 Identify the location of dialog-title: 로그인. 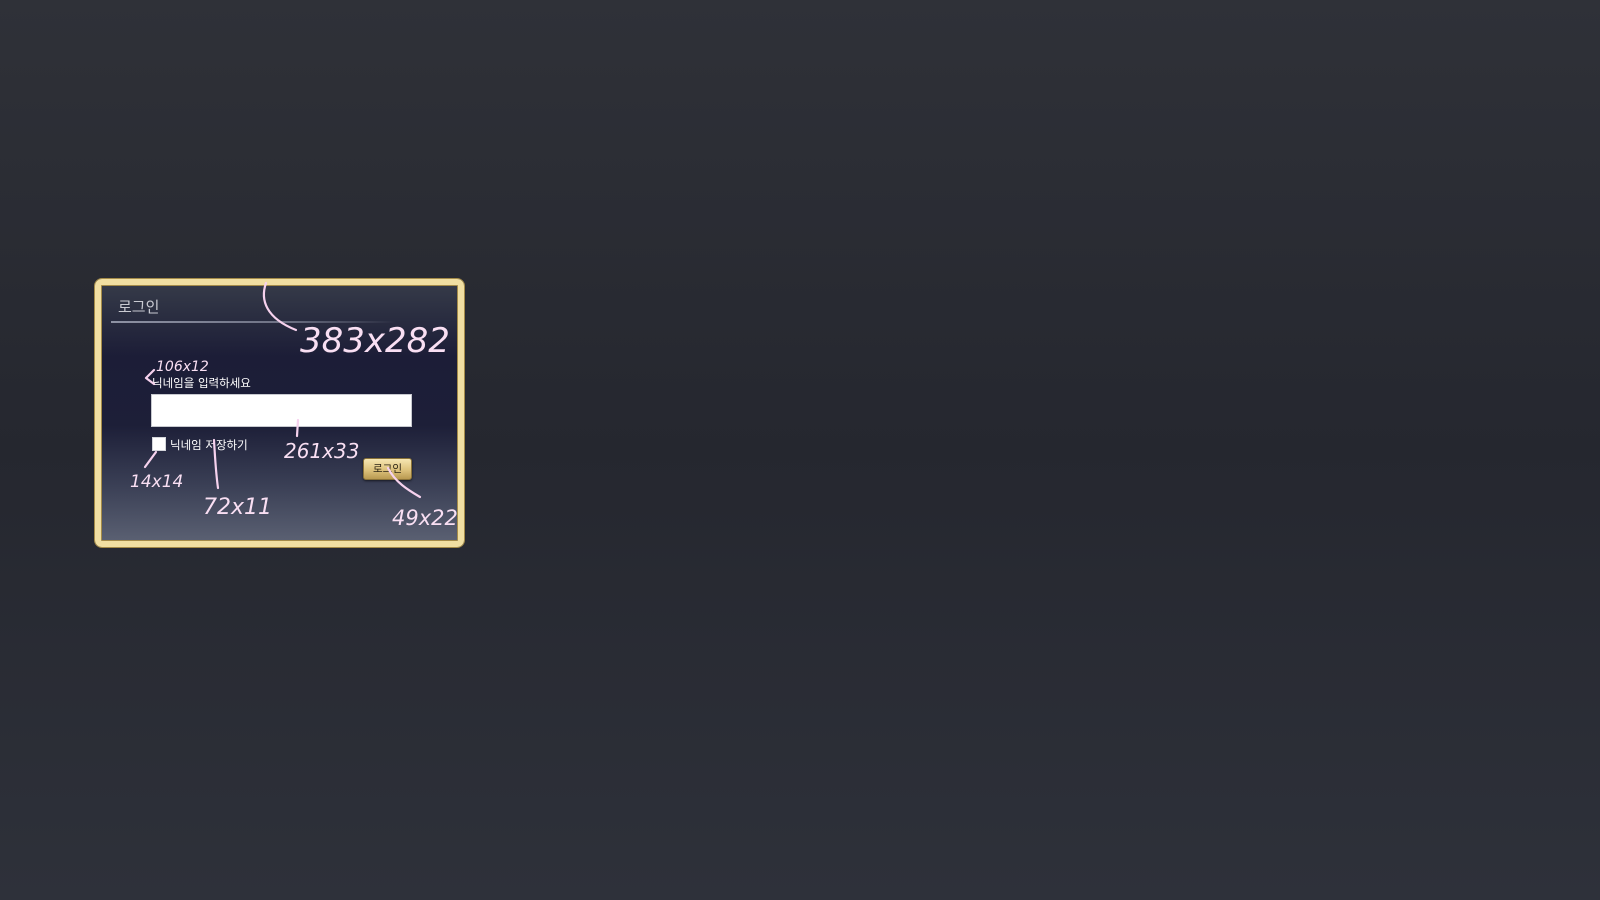
(139, 307).